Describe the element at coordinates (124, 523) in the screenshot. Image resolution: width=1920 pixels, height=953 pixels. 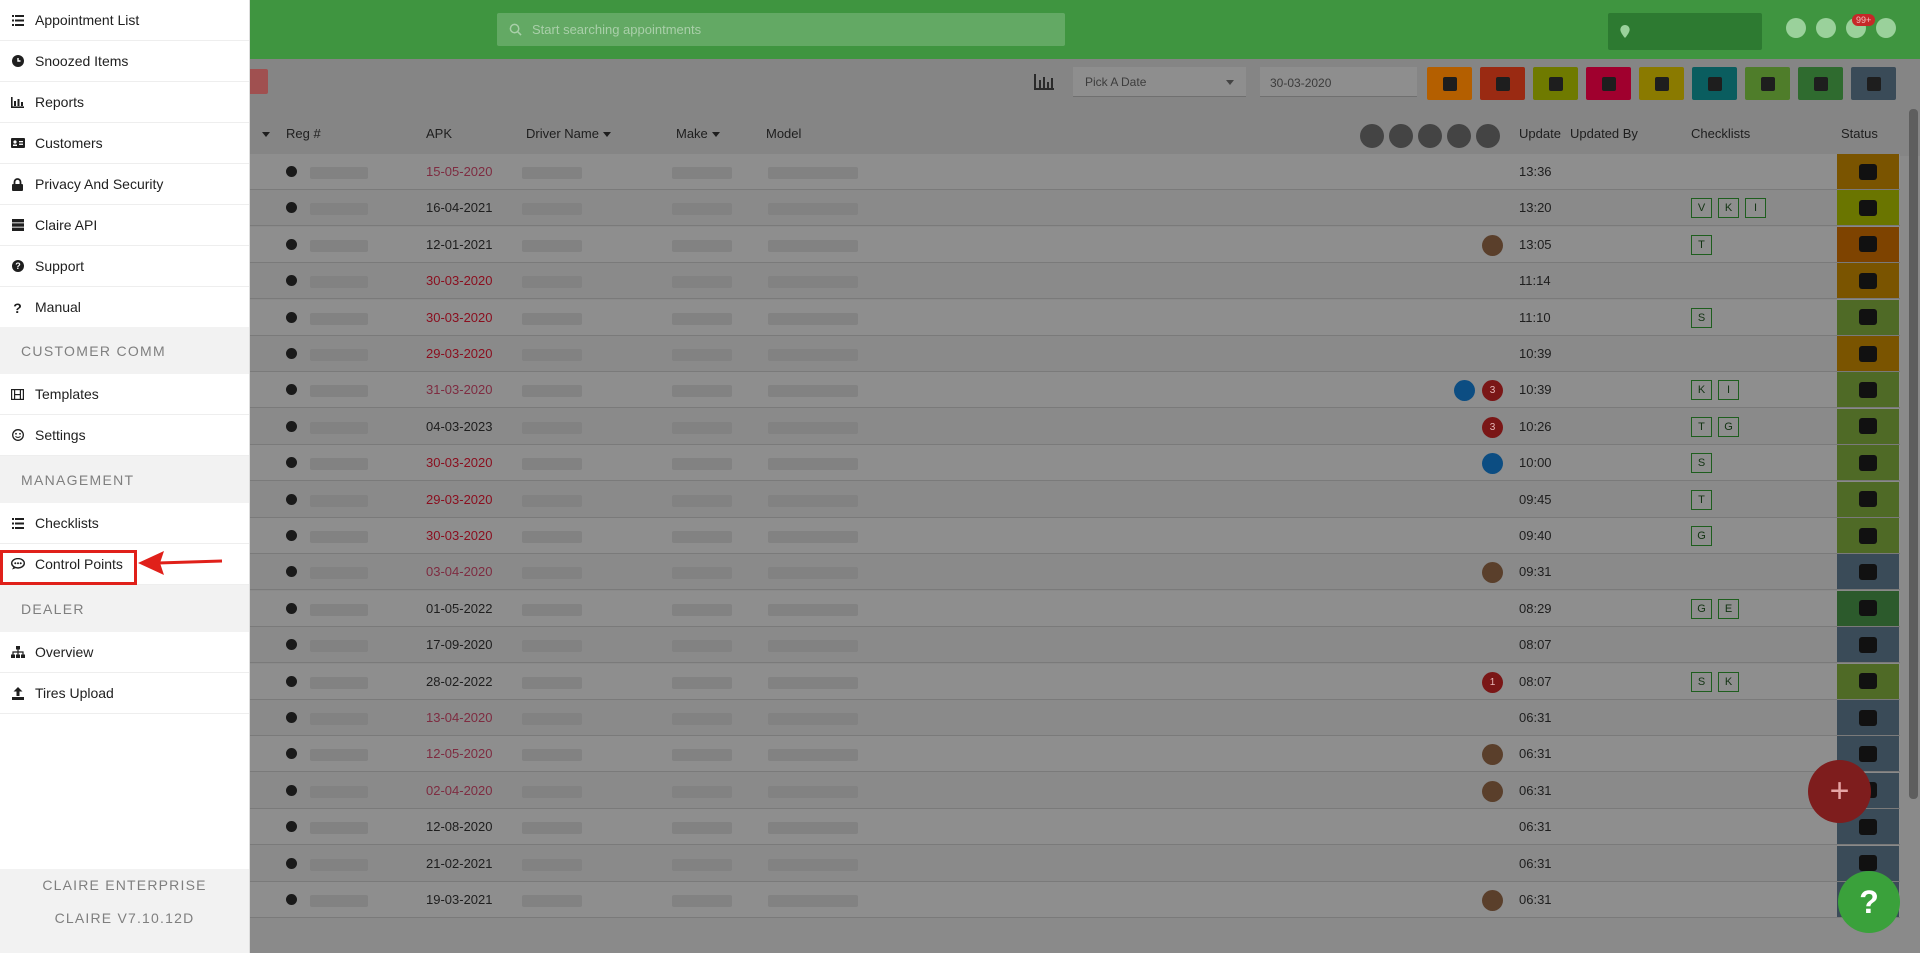
I see `nav-item-checklists: Checklists` at that location.